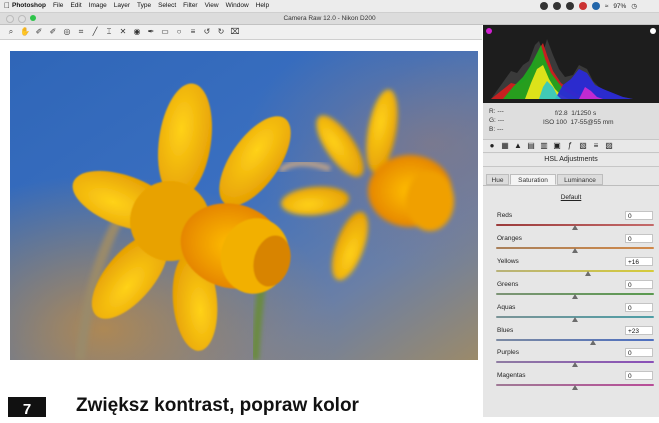  Describe the element at coordinates (137, 32) in the screenshot. I see `red-eye-icon: ◉` at that location.